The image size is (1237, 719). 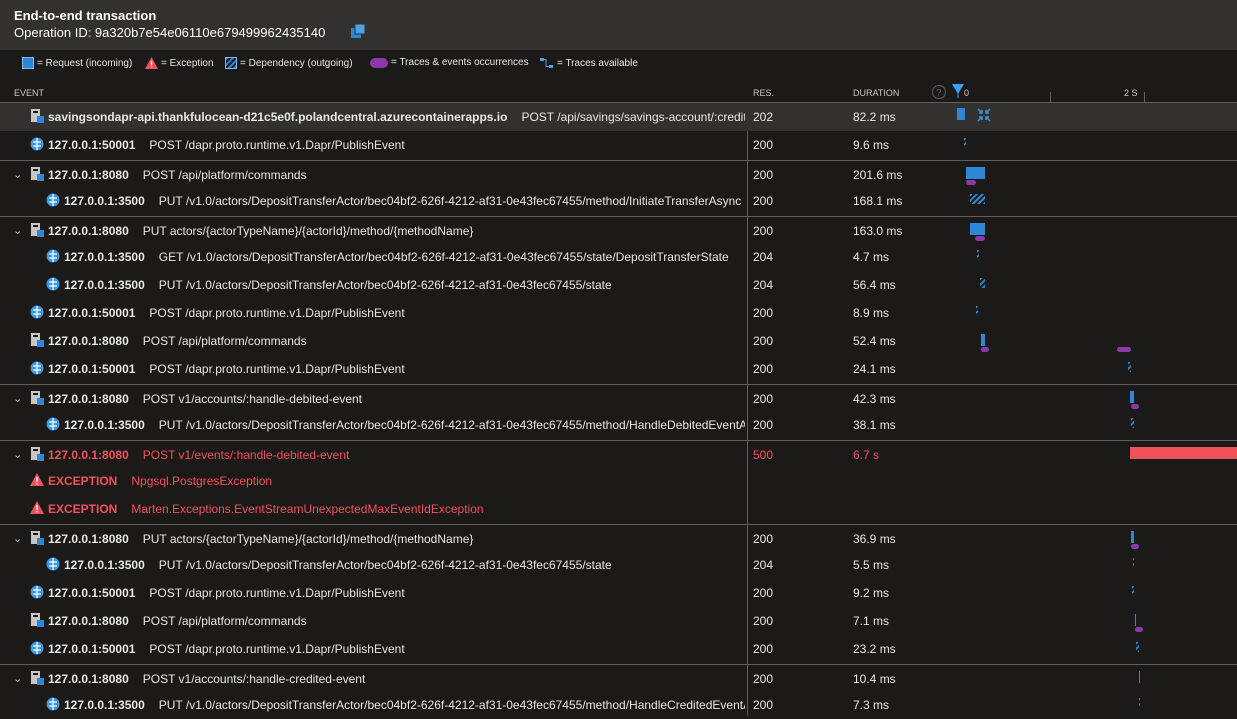 I want to click on col-duration: DURATION, so click(x=876, y=93).